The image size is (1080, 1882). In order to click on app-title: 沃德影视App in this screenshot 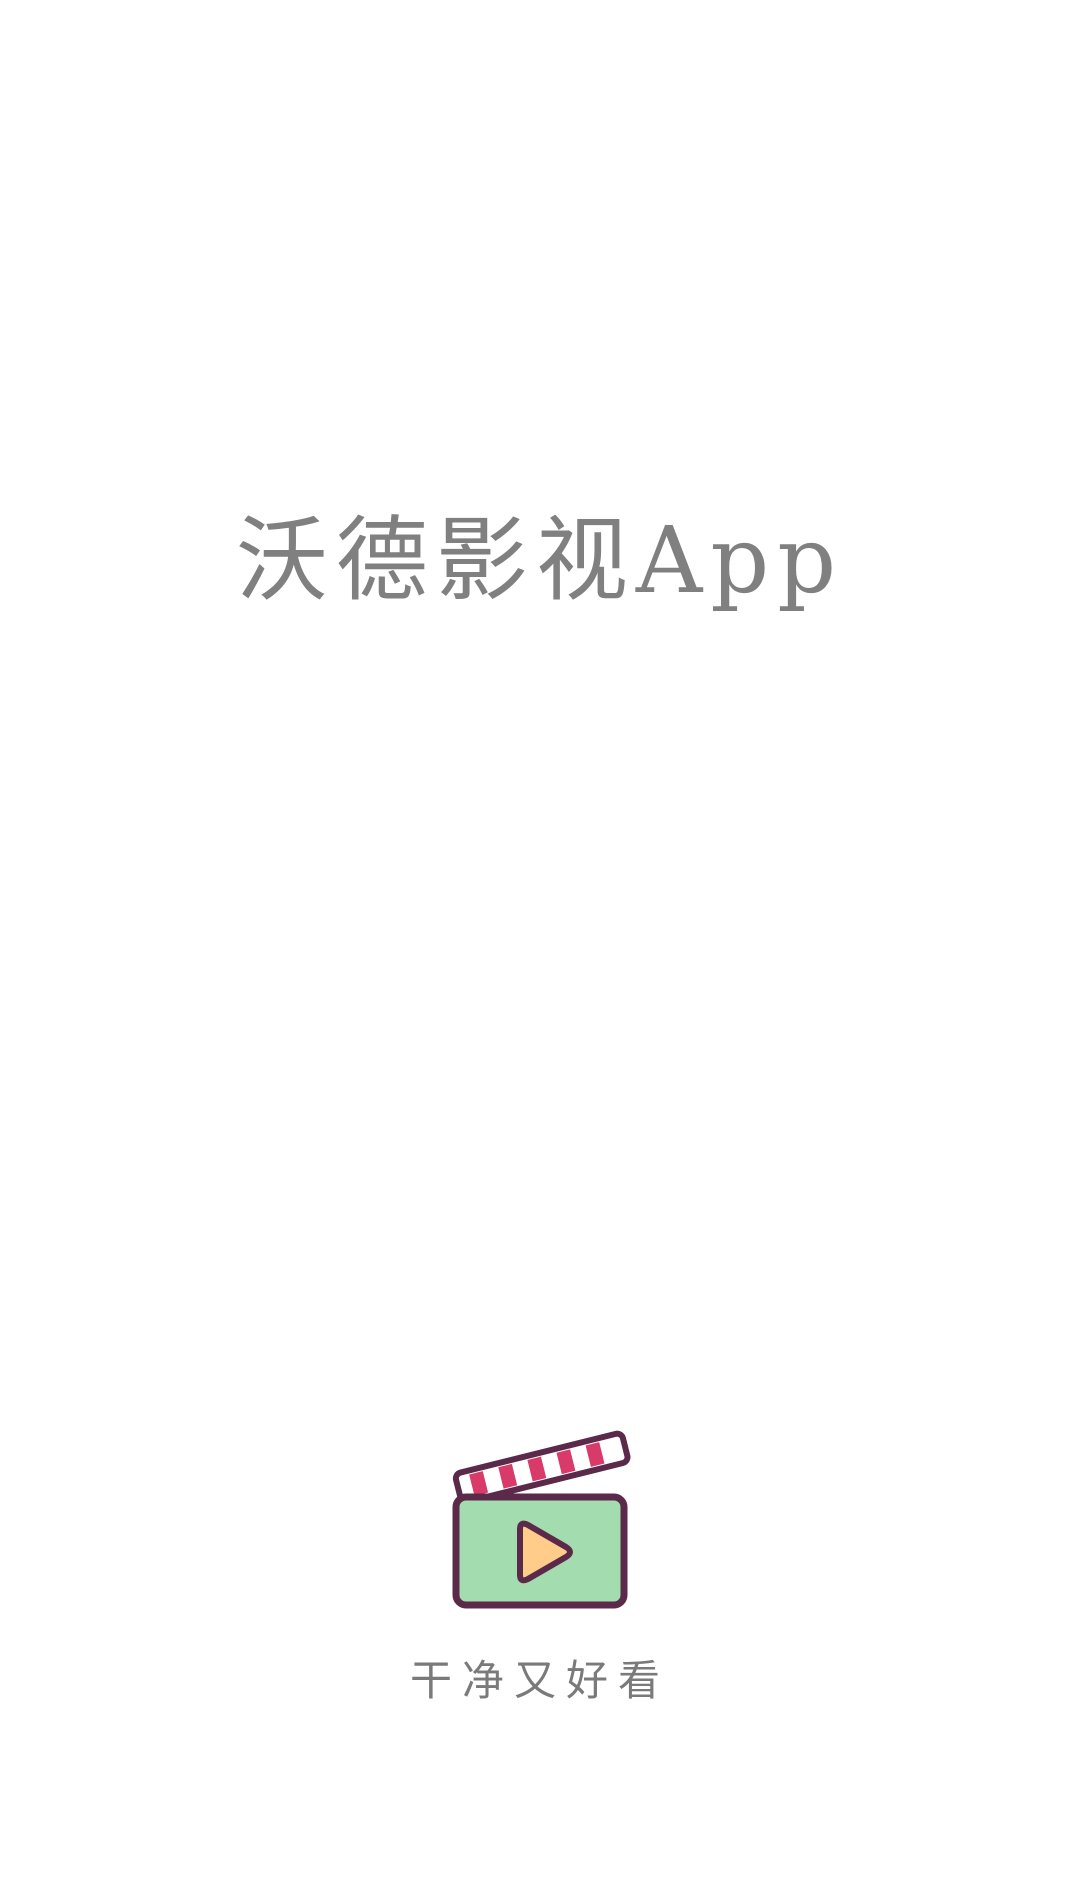, I will do `click(540, 560)`.